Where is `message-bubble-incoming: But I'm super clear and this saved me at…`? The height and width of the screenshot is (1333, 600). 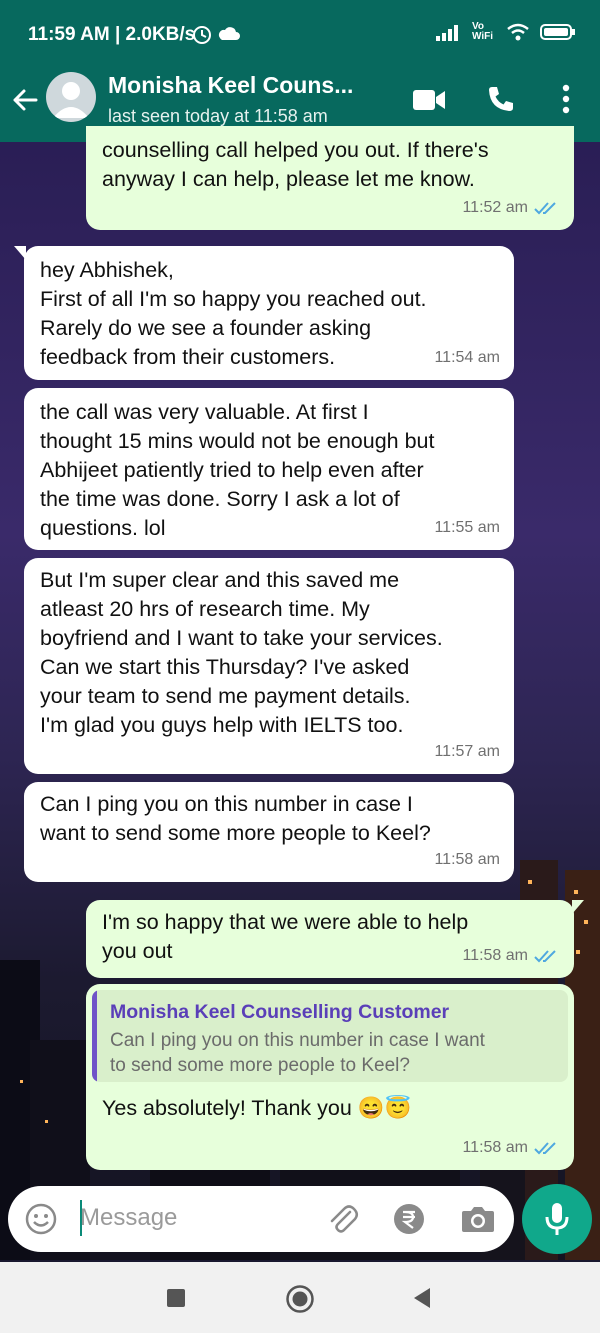
message-bubble-incoming: But I'm super clear and this saved me at… is located at coordinates (269, 666).